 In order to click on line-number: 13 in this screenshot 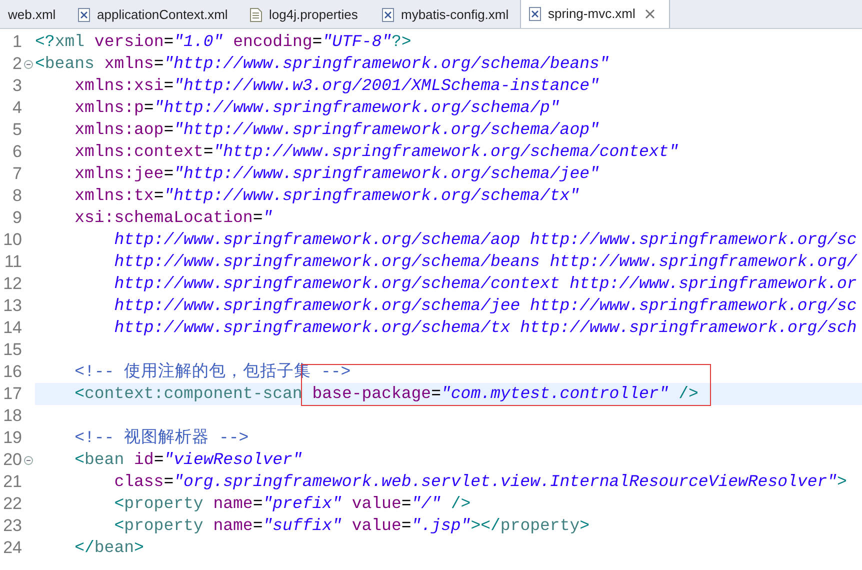, I will do `click(12, 306)`.